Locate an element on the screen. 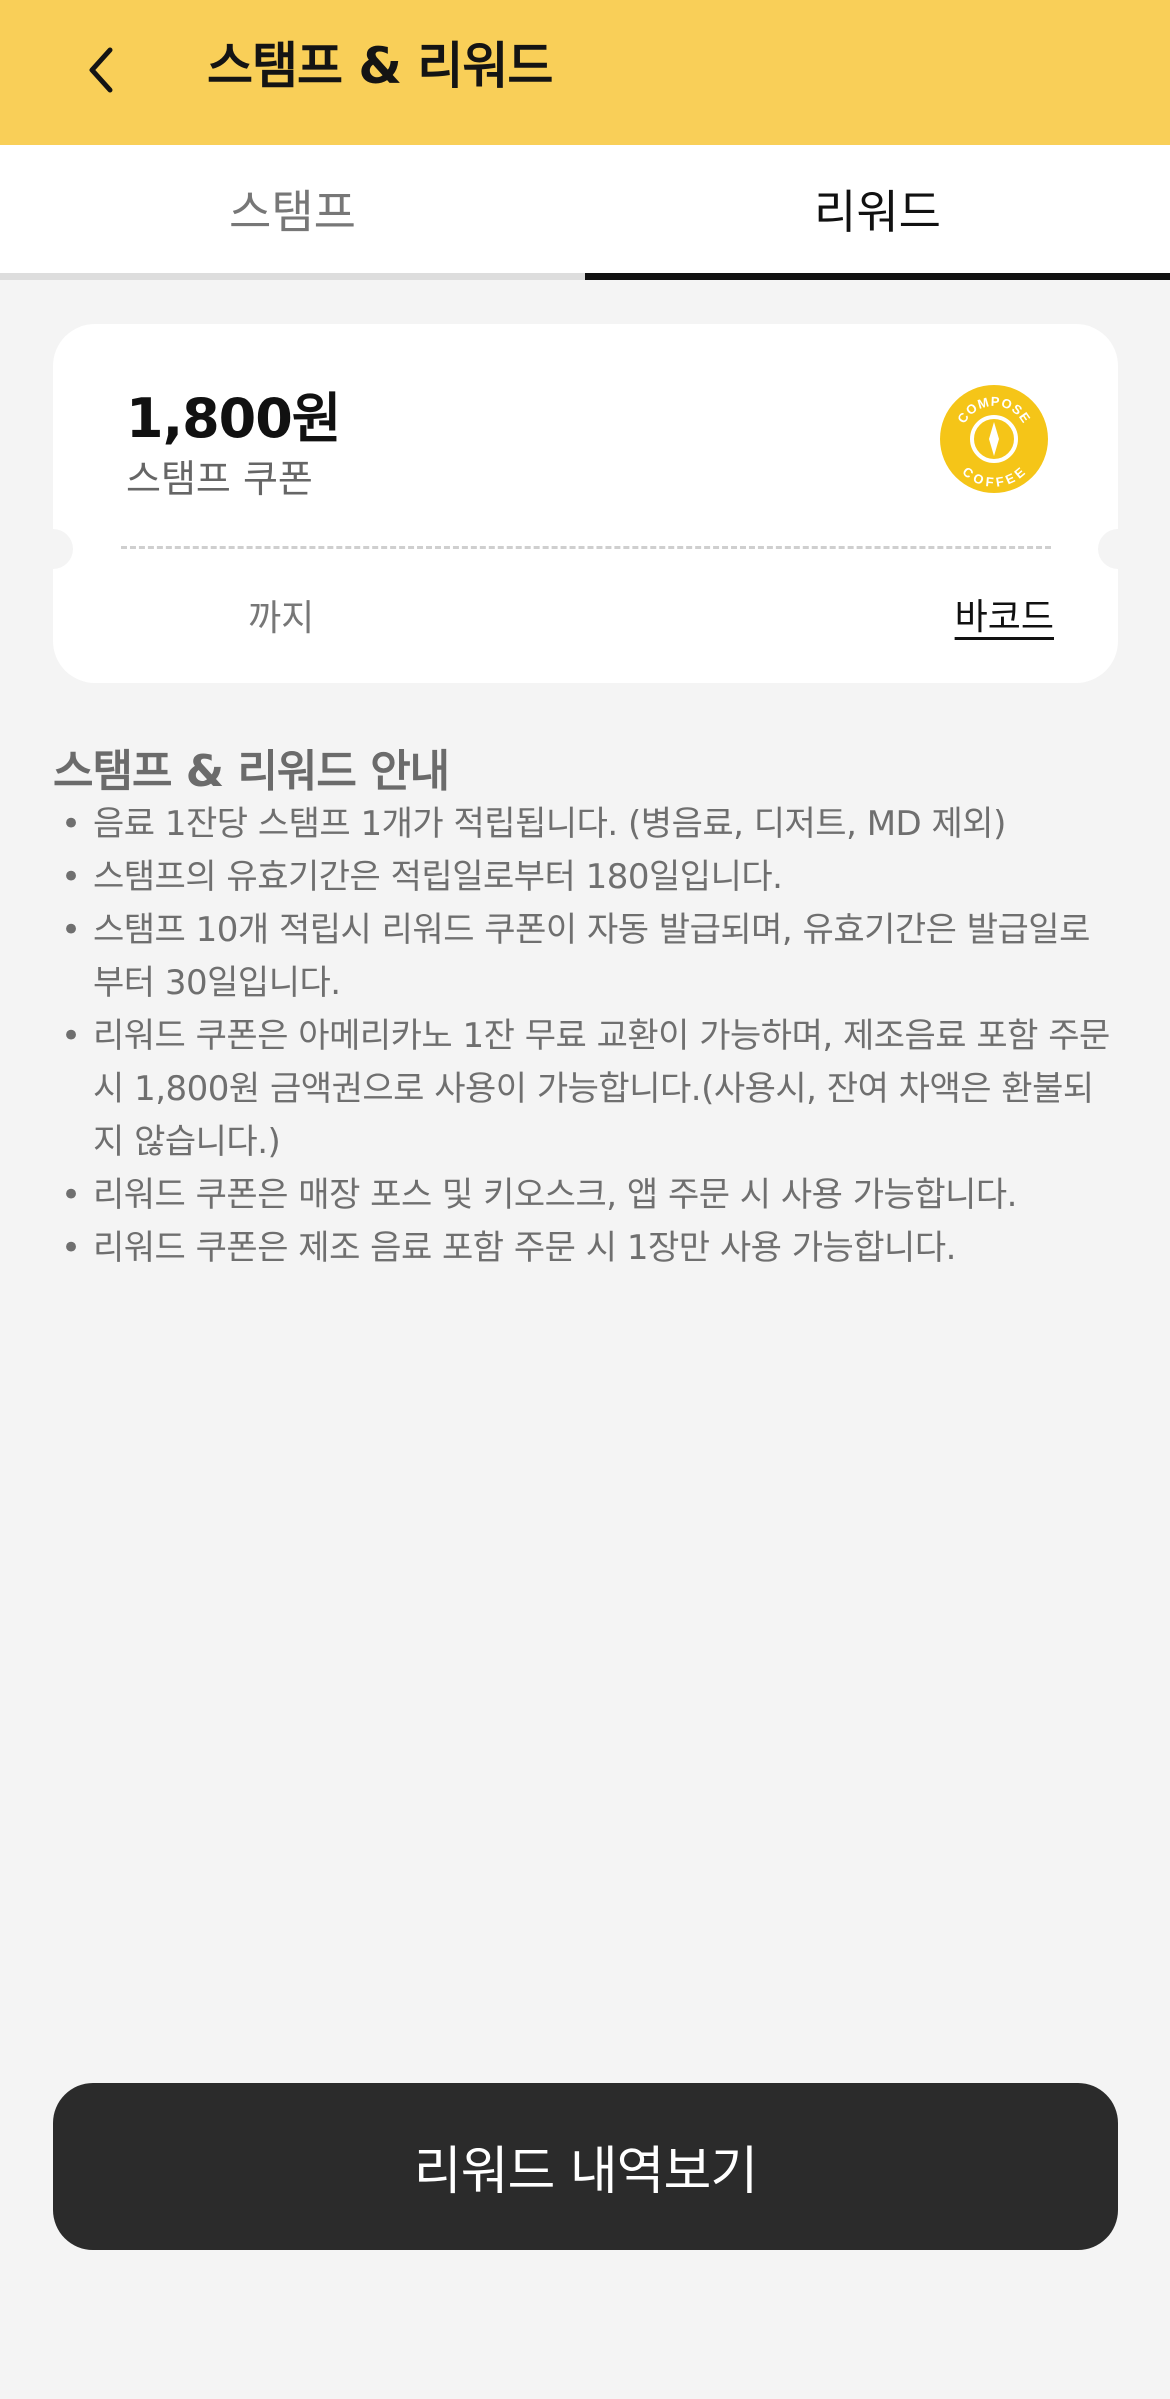 Image resolution: width=1170 pixels, height=2399 pixels. coupon-expiry: 까지 is located at coordinates (281, 618).